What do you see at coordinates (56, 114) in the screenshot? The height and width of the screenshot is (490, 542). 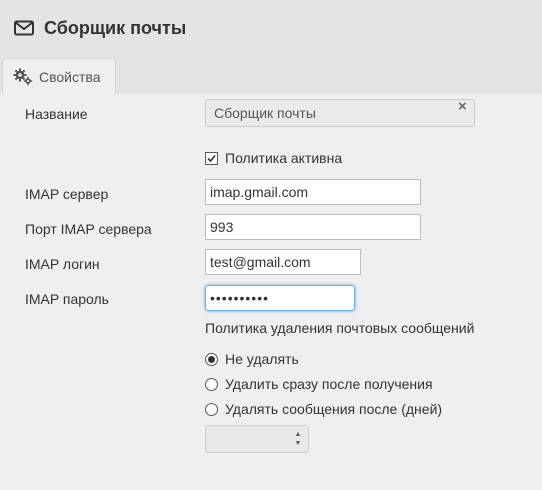 I see `name-label: Название` at bounding box center [56, 114].